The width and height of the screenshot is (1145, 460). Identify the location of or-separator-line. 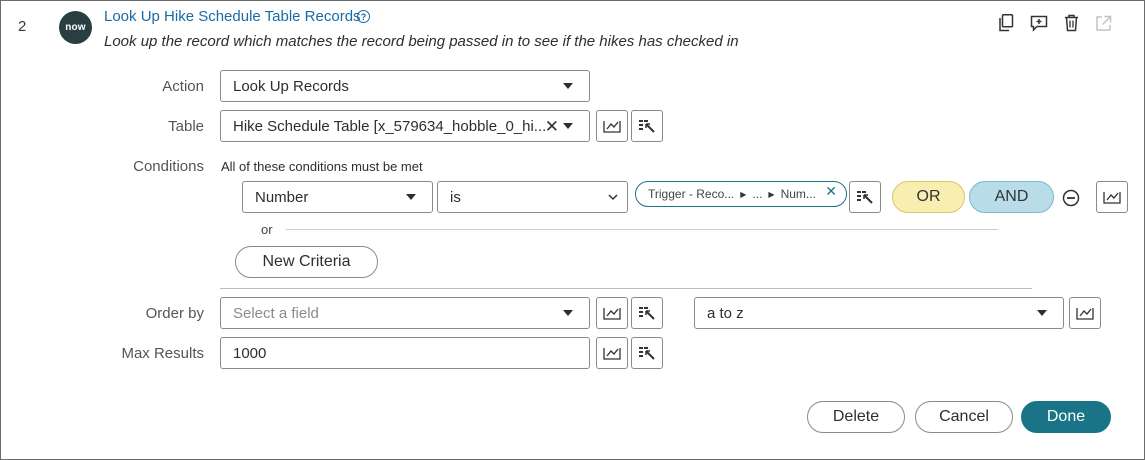
(642, 229).